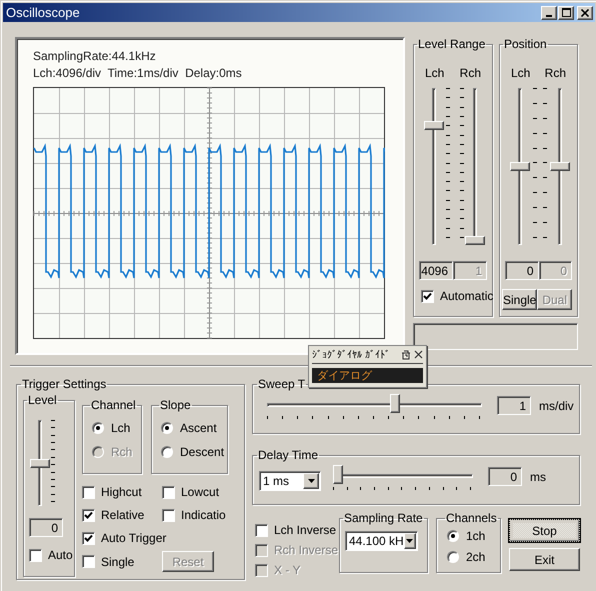 This screenshot has height=591, width=596. Describe the element at coordinates (95, 56) in the screenshot. I see `info-text: SamplingRate:44.1kHz` at that location.